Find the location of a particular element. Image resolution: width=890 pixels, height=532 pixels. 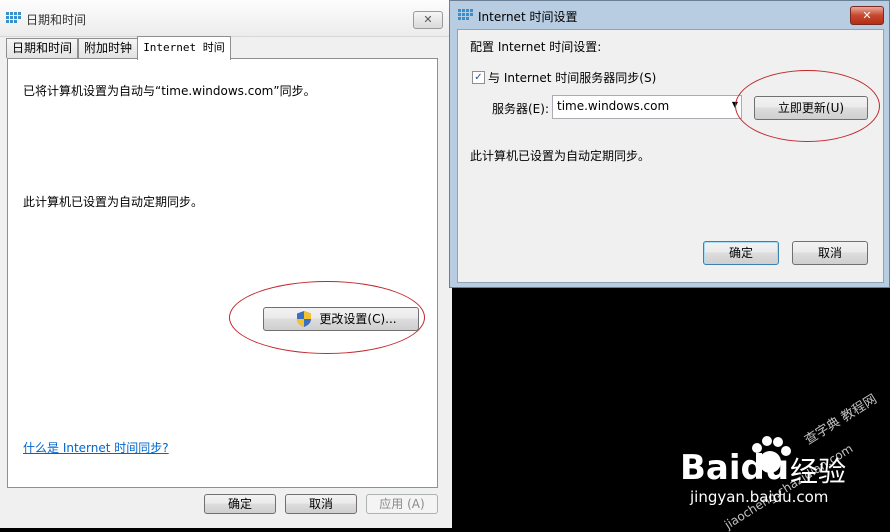

tab-date-time: 日期和时间 is located at coordinates (42, 48).